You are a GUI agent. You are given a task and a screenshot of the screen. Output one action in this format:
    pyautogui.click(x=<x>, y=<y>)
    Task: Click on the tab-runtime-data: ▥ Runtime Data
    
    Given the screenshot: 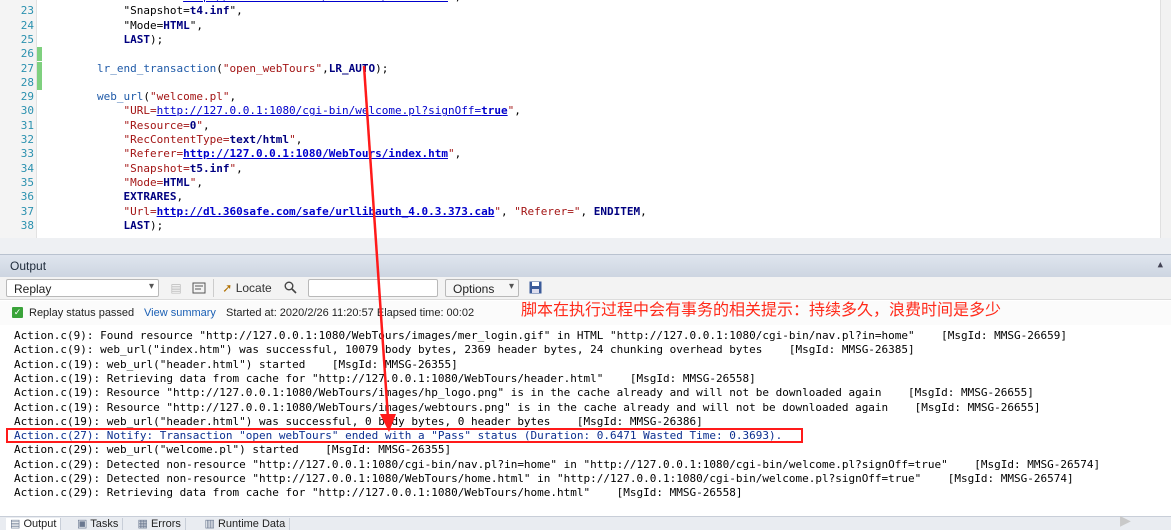 What is the action you would take?
    pyautogui.click(x=246, y=524)
    